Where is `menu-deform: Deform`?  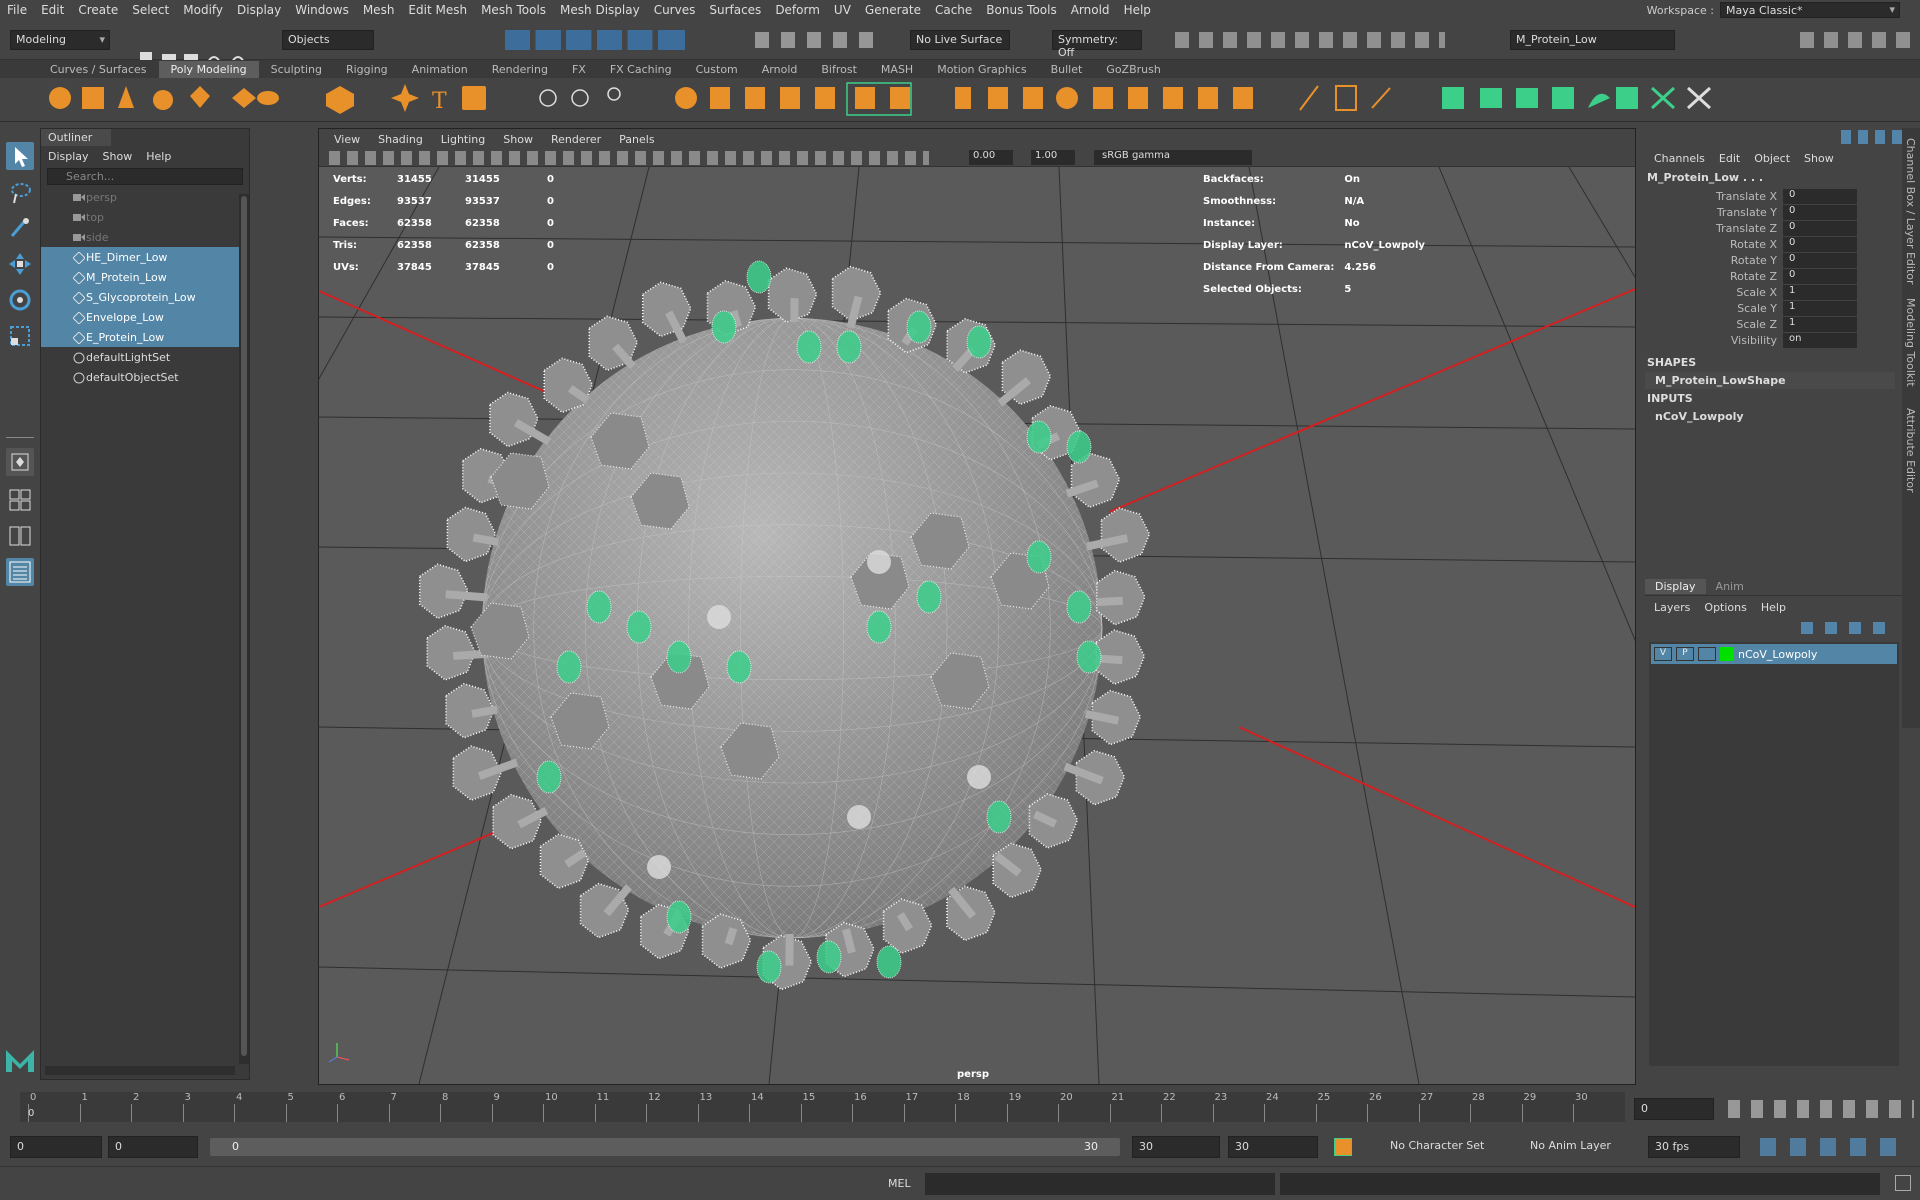 menu-deform: Deform is located at coordinates (797, 10).